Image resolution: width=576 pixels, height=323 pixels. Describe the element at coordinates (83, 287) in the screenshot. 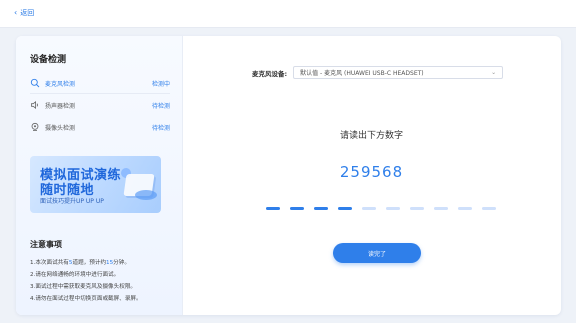

I see `note-line-3: 3.面试过程中需获取麦克风及摄像头权限。` at that location.